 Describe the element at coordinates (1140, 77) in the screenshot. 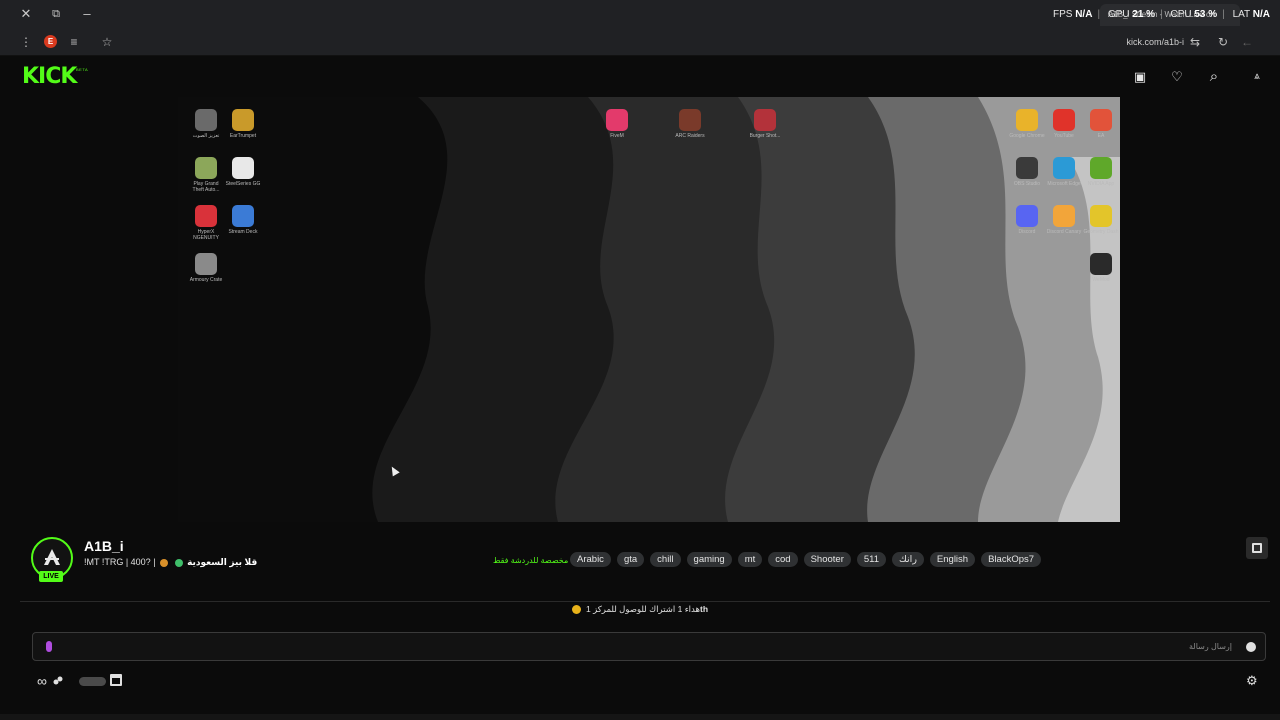

I see `browse-icon: ▣` at that location.